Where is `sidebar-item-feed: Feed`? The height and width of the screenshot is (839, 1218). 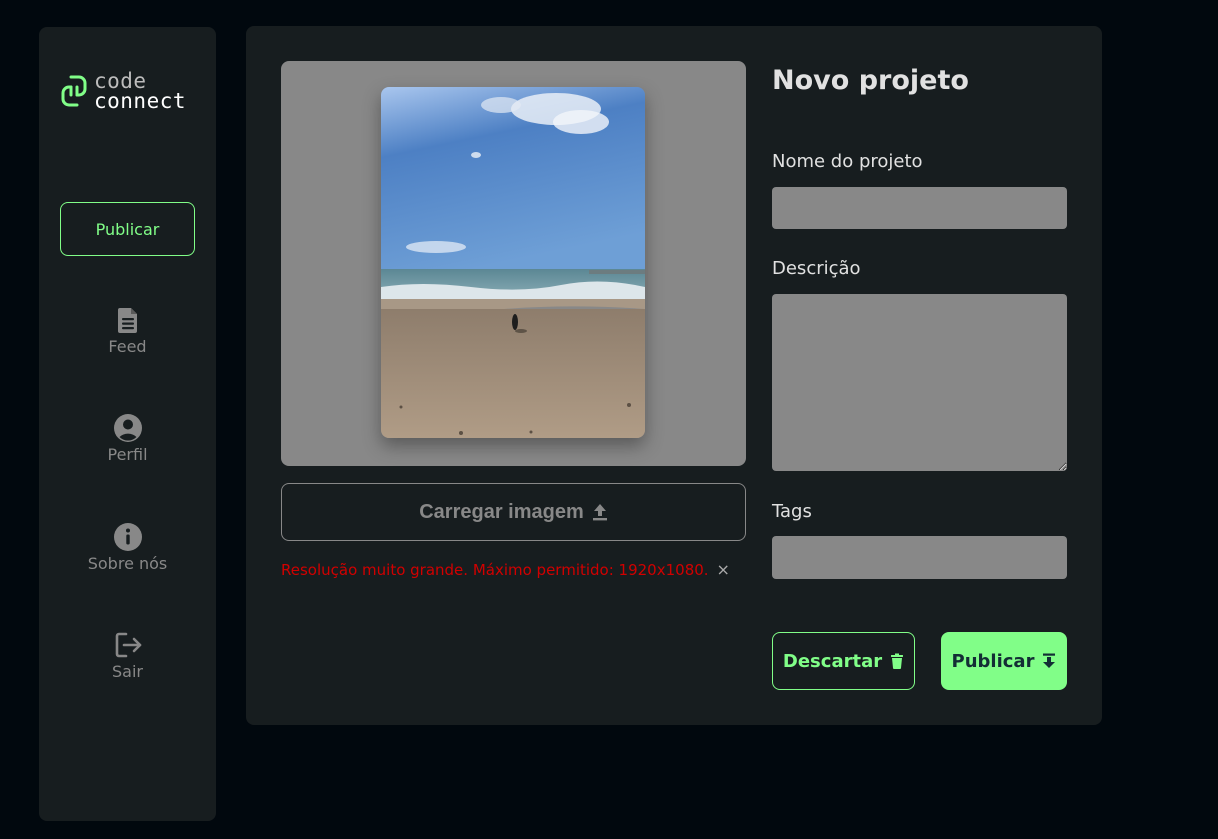
sidebar-item-feed: Feed is located at coordinates (127, 330).